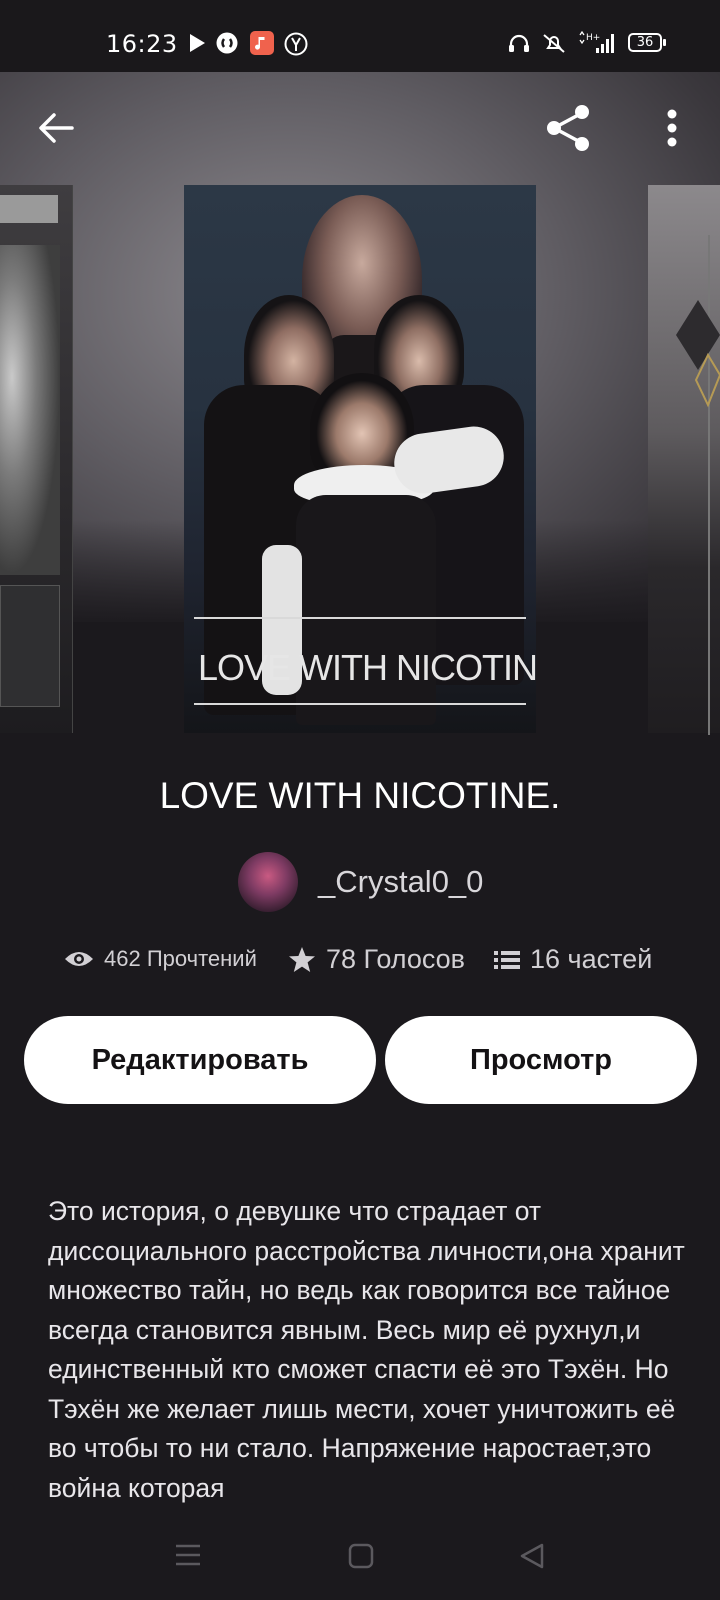  Describe the element at coordinates (532, 1556) in the screenshot. I see `back-nav-icon` at that location.